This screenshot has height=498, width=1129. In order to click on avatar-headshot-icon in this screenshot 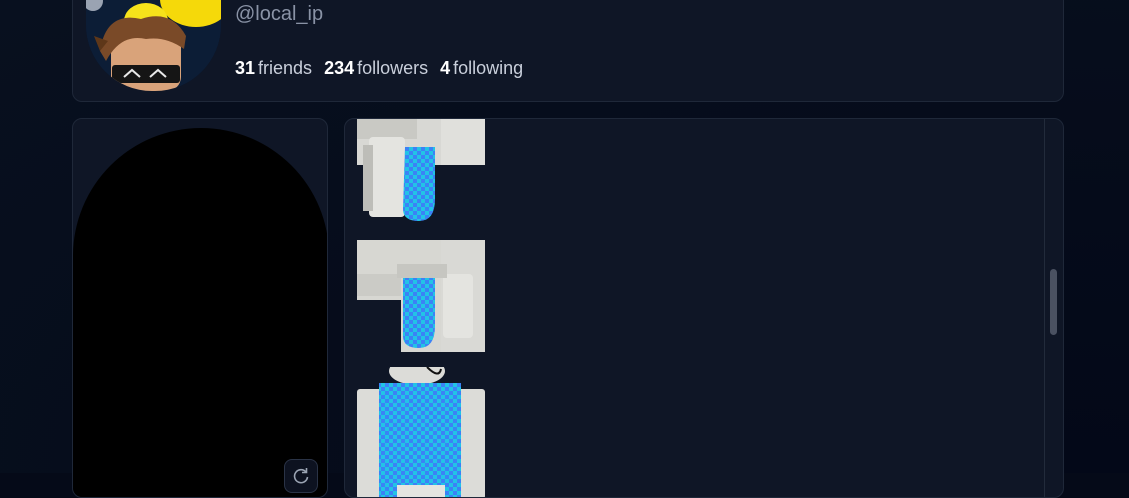, I will do `click(153, 45)`.